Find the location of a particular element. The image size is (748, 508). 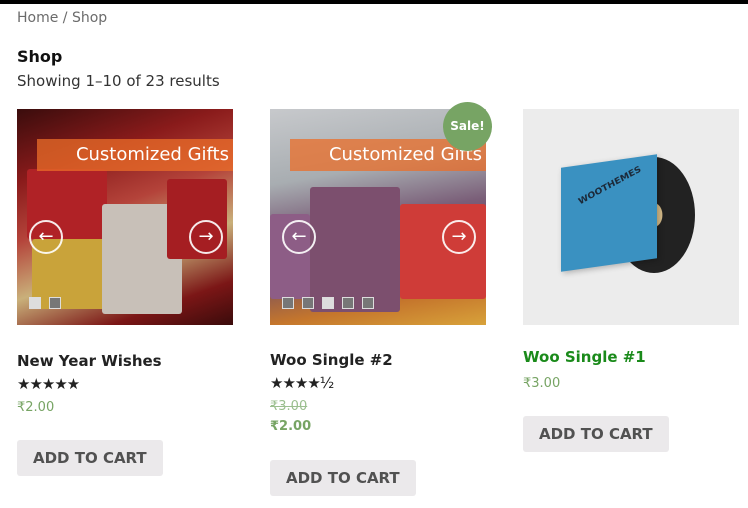

breadcrumb: Home / Shop is located at coordinates (62, 18).